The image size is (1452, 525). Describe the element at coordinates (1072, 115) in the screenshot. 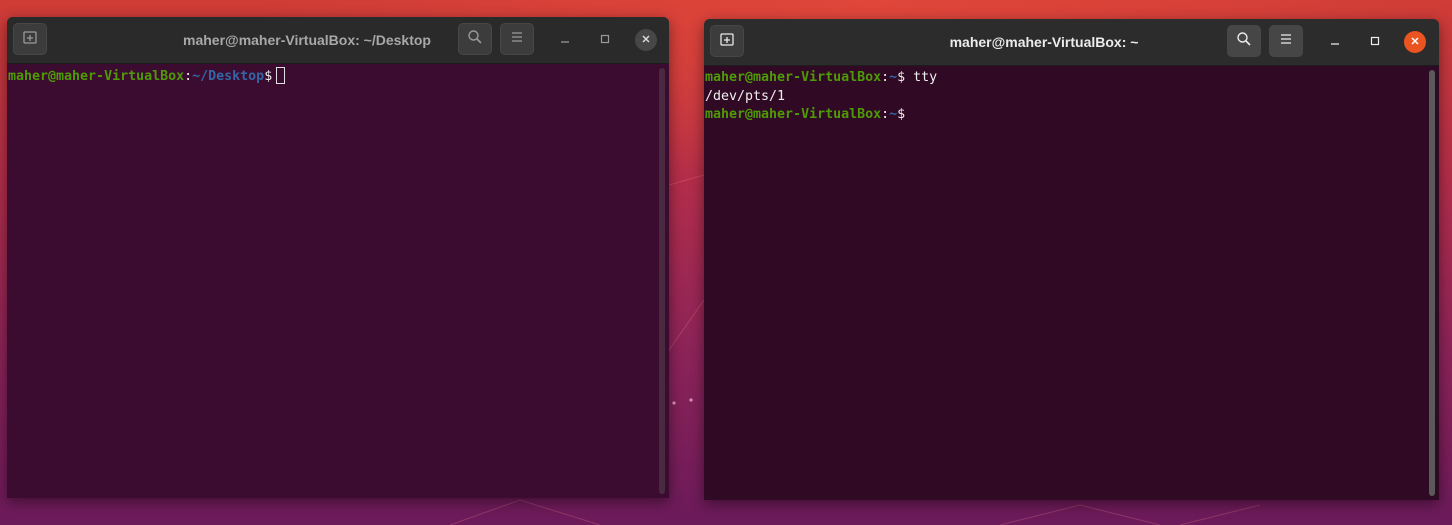

I see `prompt-line: maher@maher-VirtualBox:~$` at that location.